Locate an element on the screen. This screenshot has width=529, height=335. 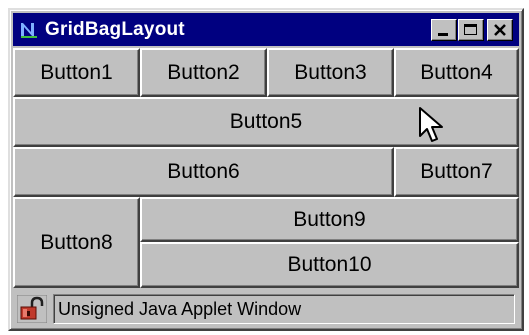
unlocked-padlock-icon is located at coordinates (32, 309).